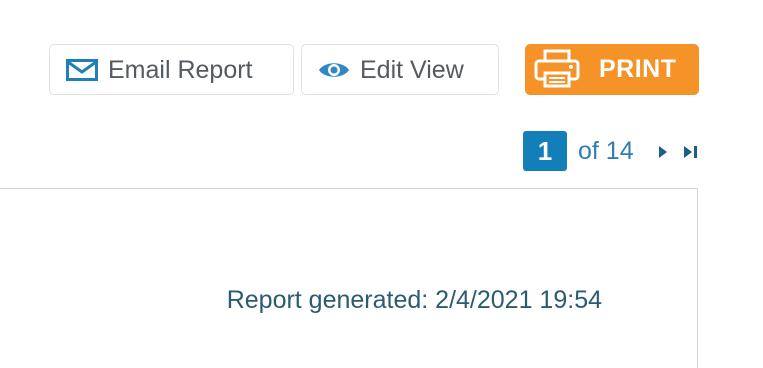  What do you see at coordinates (180, 70) in the screenshot?
I see `email-report-label: Email Report` at bounding box center [180, 70].